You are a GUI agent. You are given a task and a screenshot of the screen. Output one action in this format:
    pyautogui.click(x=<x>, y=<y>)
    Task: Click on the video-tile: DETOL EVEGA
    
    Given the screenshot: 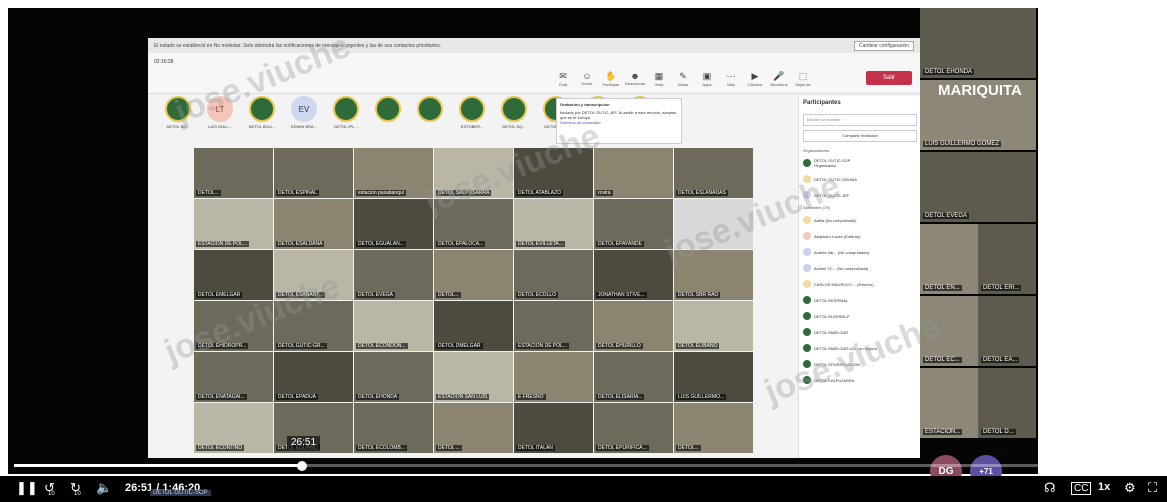 What is the action you would take?
    pyautogui.click(x=393, y=275)
    